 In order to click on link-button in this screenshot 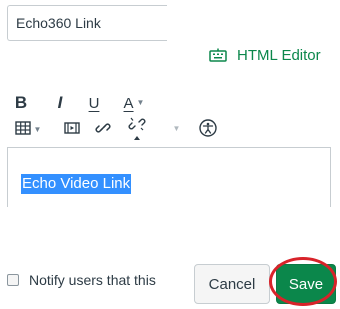, I will do `click(103, 130)`.